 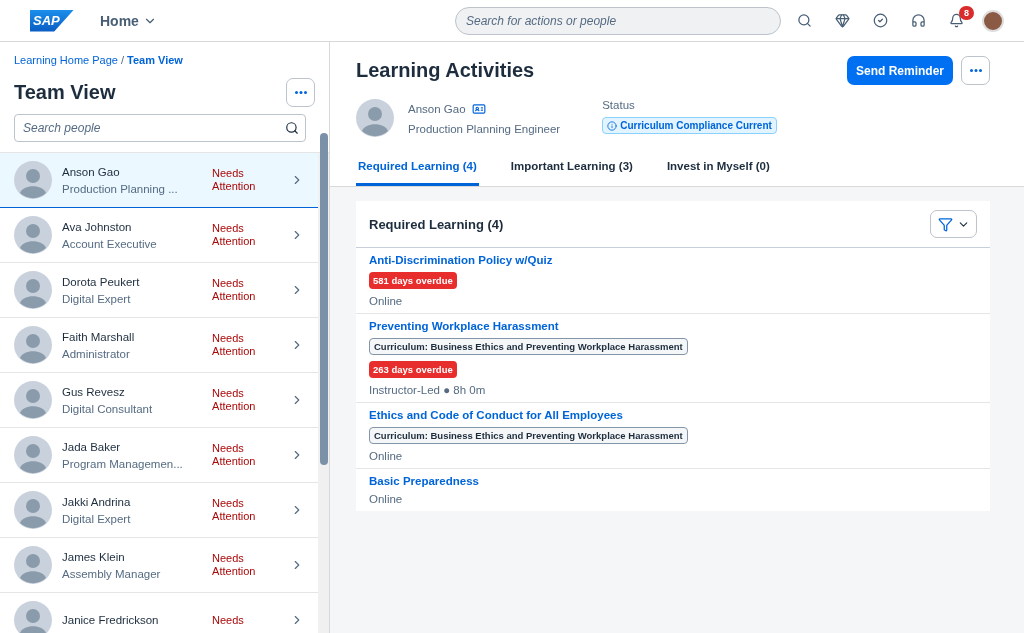 What do you see at coordinates (424, 481) in the screenshot?
I see `course-link: Basic Preparedness` at bounding box center [424, 481].